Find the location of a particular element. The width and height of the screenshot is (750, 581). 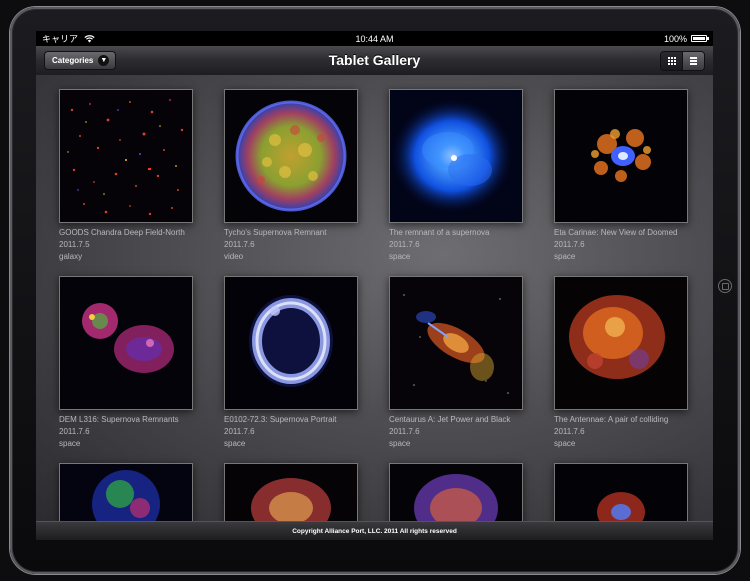

home-button is located at coordinates (725, 286).